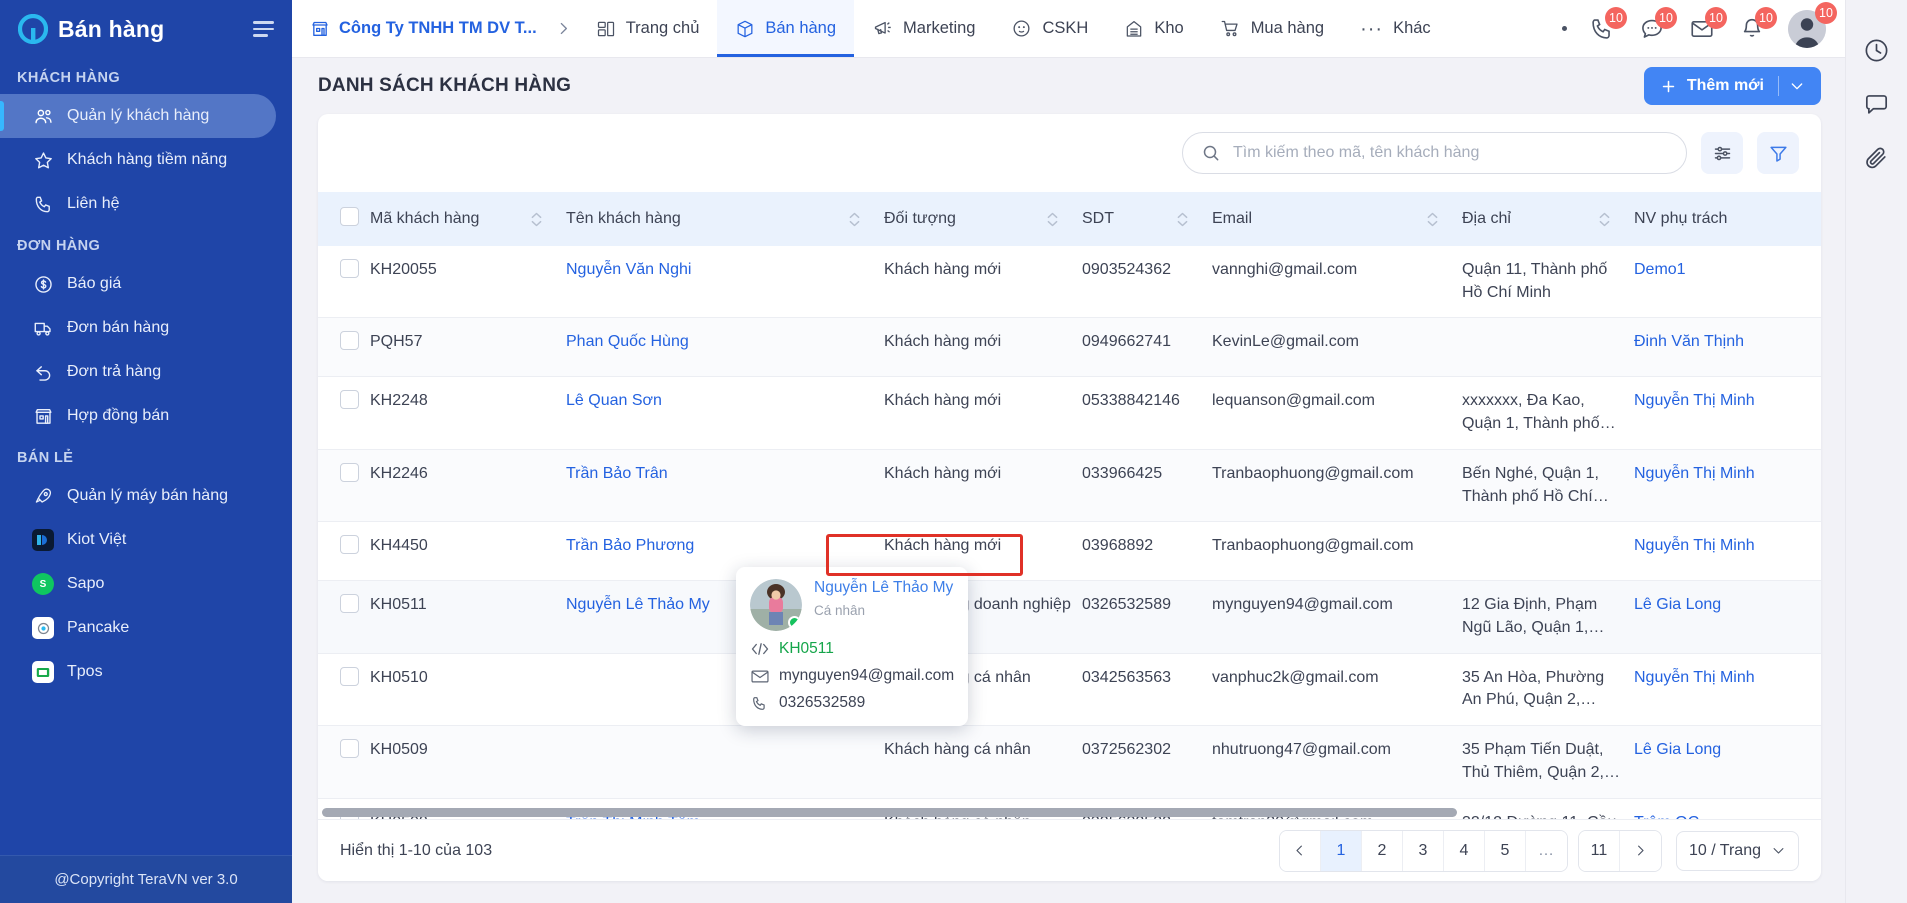  What do you see at coordinates (263, 29) in the screenshot?
I see `hamburger-menu-icon` at bounding box center [263, 29].